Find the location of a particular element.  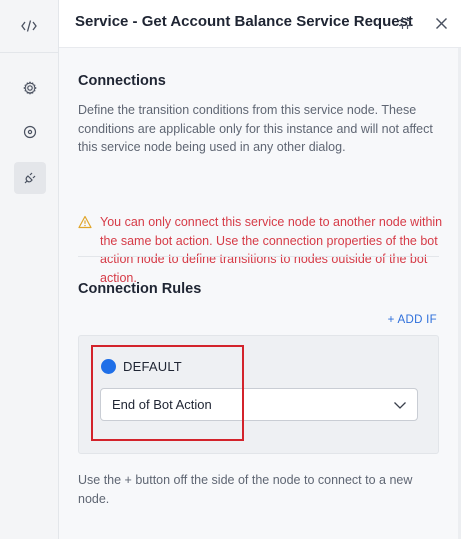

target-icon is located at coordinates (30, 132).